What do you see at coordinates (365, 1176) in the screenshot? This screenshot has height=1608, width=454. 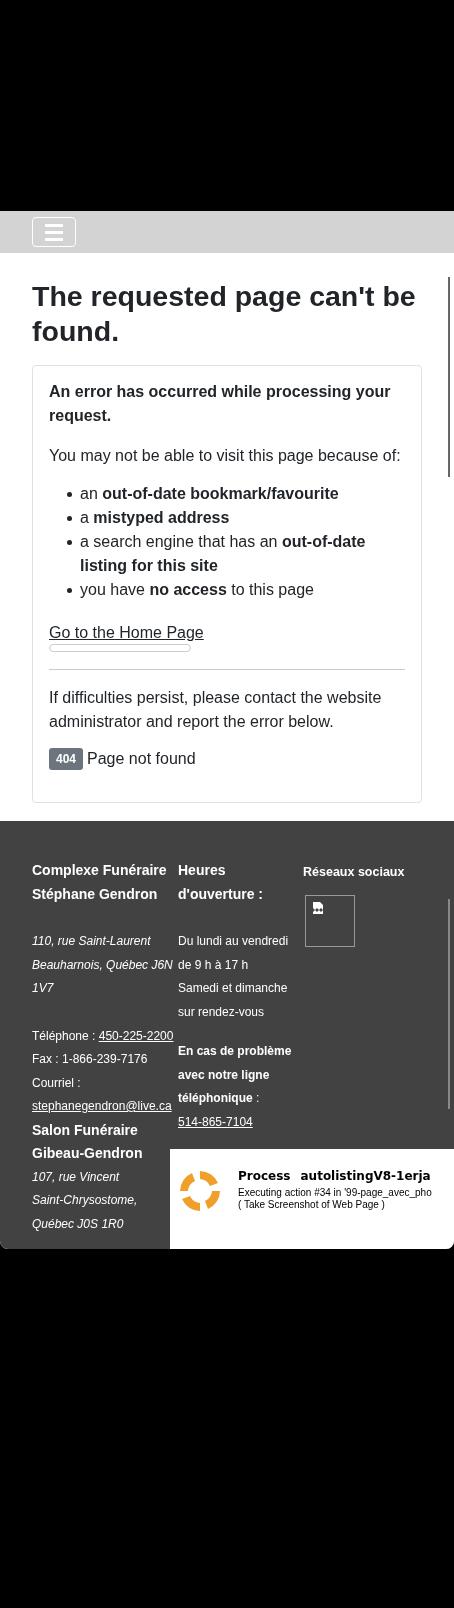 I see `process-name: autolistingV8-1erja` at bounding box center [365, 1176].